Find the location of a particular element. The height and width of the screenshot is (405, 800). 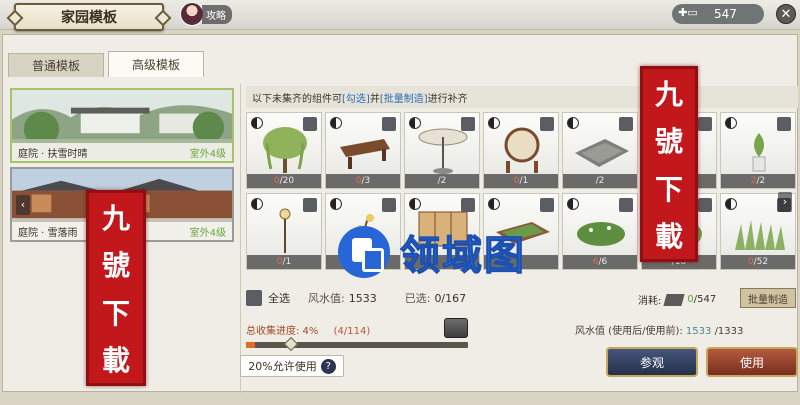

currency-display: ✚▭ 547 is located at coordinates (718, 14).